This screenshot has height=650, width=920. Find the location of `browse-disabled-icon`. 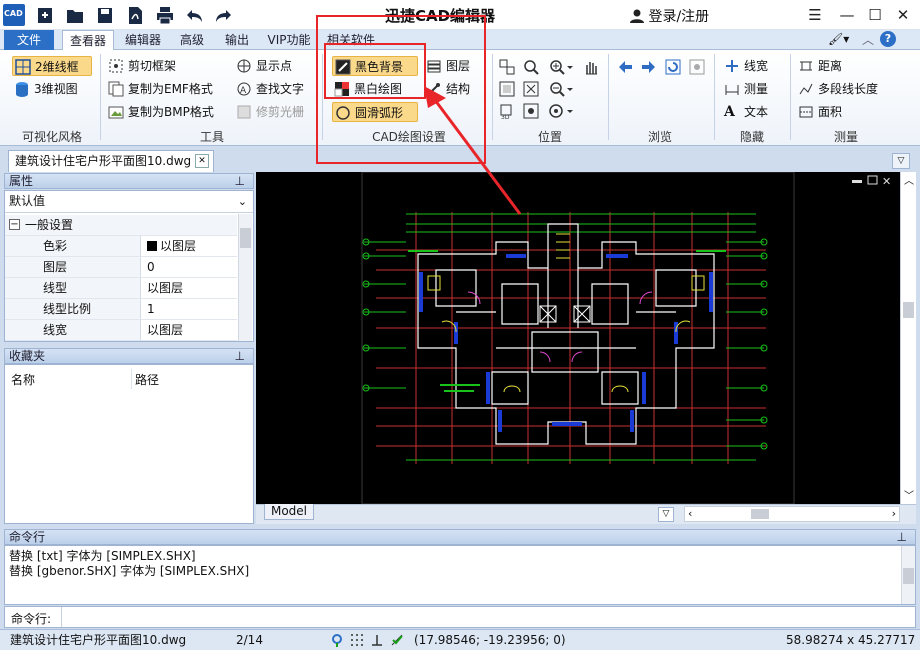

browse-disabled-icon is located at coordinates (697, 67).